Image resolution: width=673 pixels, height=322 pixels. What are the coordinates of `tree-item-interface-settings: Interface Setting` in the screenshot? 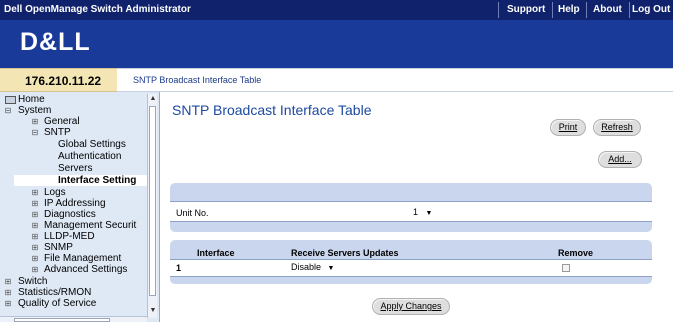 It's located at (80, 180).